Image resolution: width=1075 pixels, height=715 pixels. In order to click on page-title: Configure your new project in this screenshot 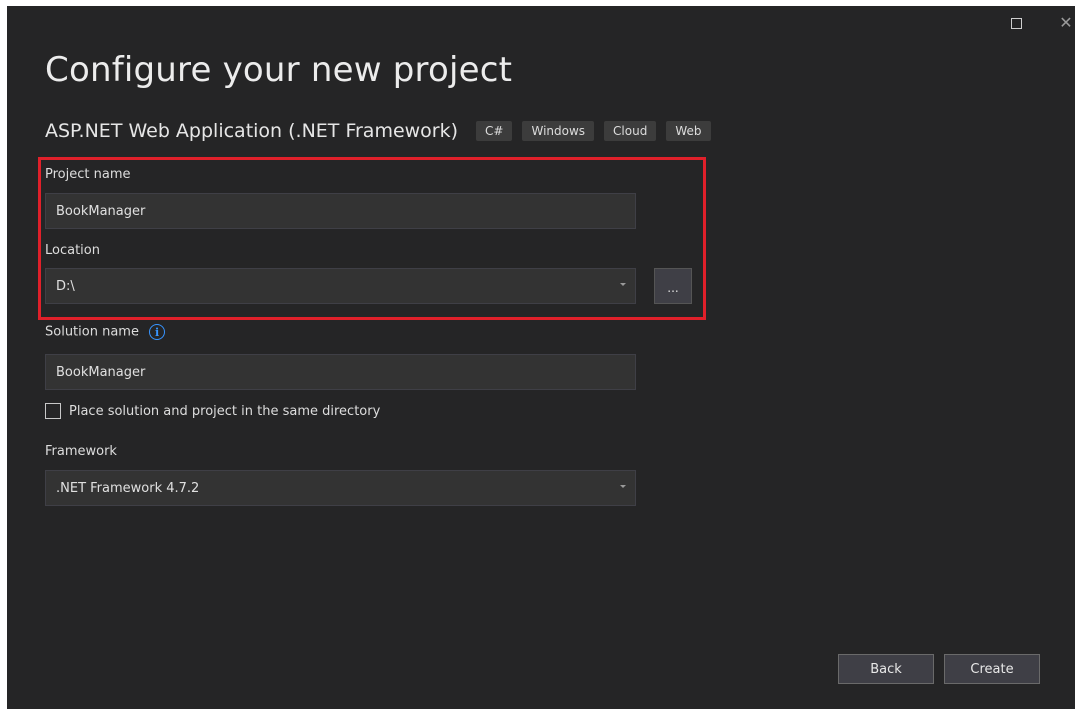, I will do `click(279, 70)`.